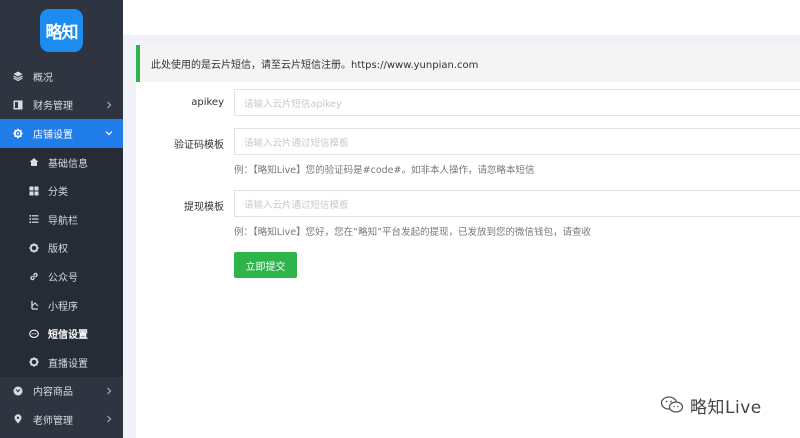 Image resolution: width=800 pixels, height=438 pixels. I want to click on sidebar-item-finance: 财务管理, so click(61, 105).